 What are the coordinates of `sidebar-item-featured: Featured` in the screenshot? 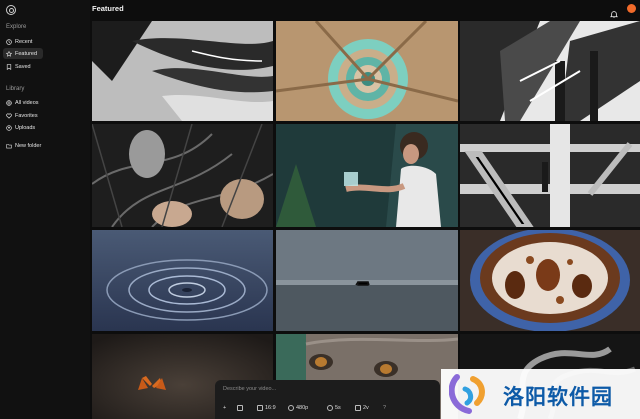 It's located at (23, 53).